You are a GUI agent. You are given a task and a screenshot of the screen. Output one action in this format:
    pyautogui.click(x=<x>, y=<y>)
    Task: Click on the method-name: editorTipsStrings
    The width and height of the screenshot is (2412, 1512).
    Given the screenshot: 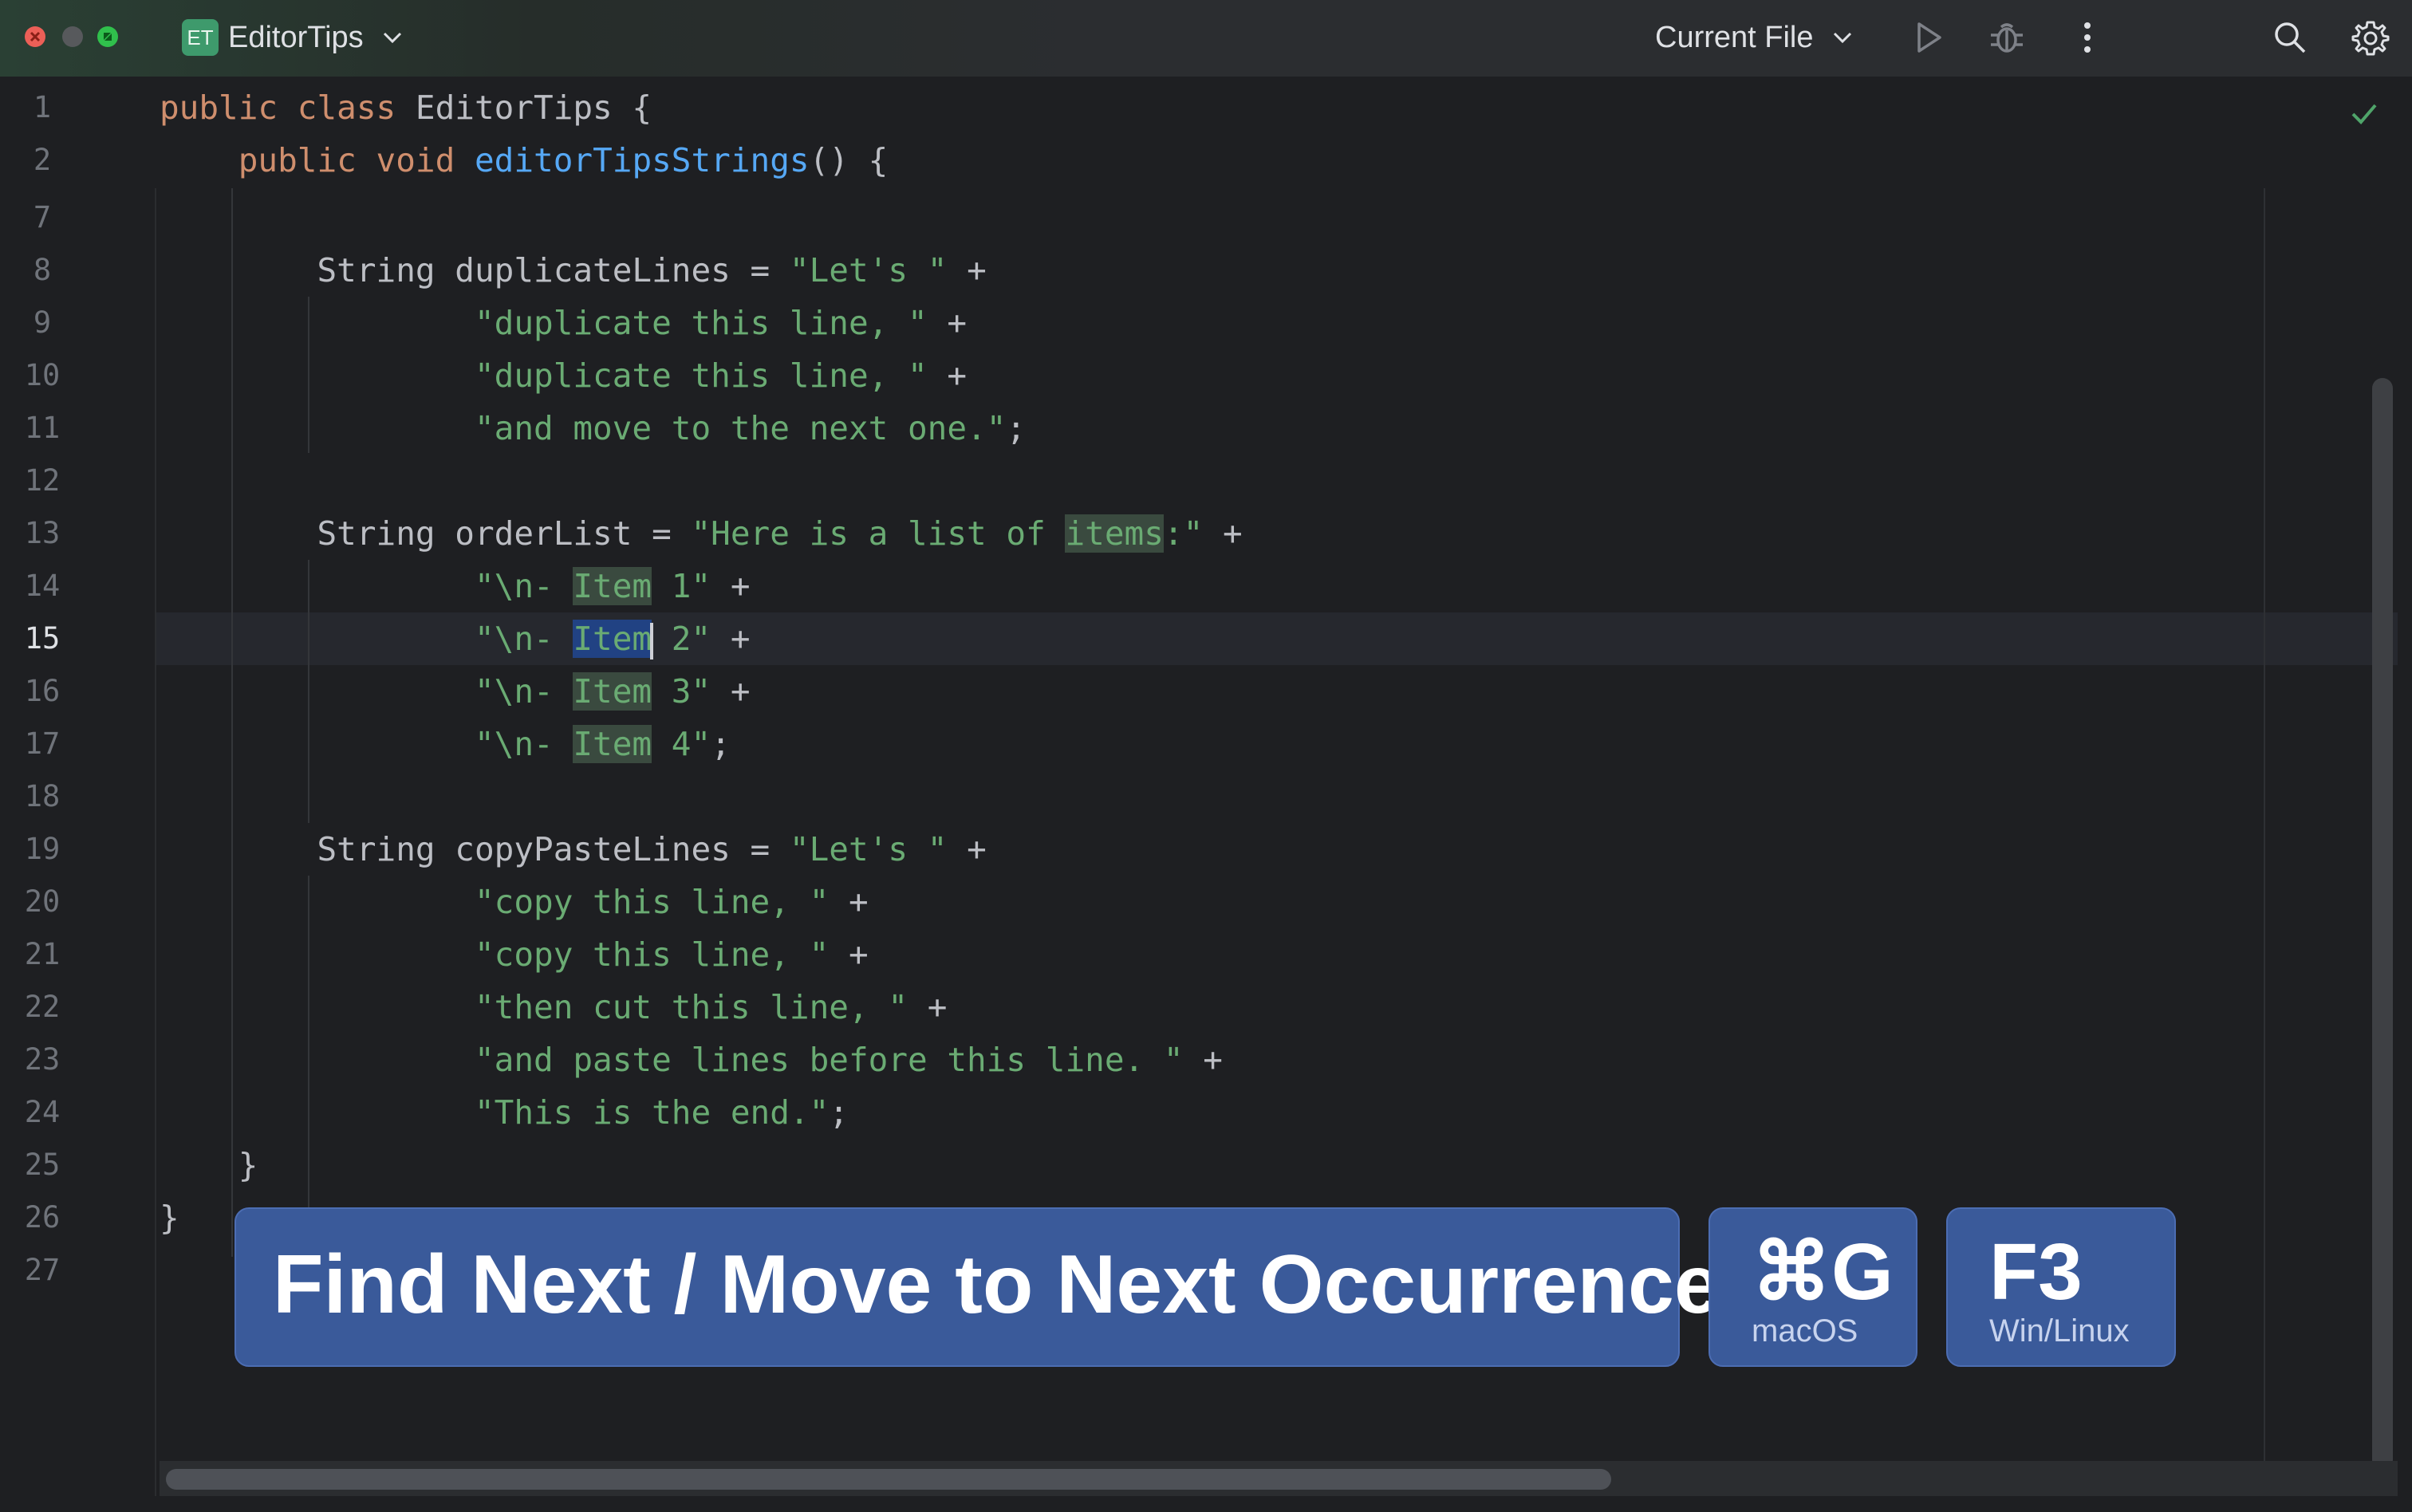 What is the action you would take?
    pyautogui.click(x=642, y=160)
    